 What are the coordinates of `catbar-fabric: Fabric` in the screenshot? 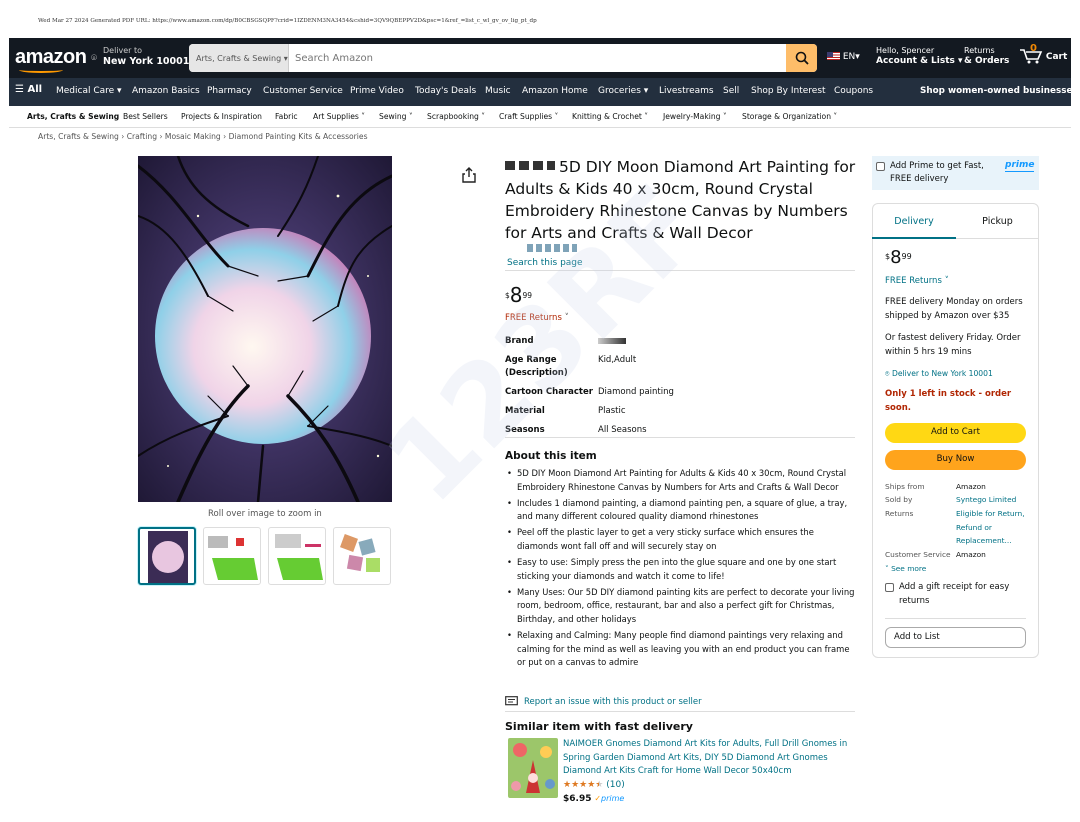 It's located at (286, 116).